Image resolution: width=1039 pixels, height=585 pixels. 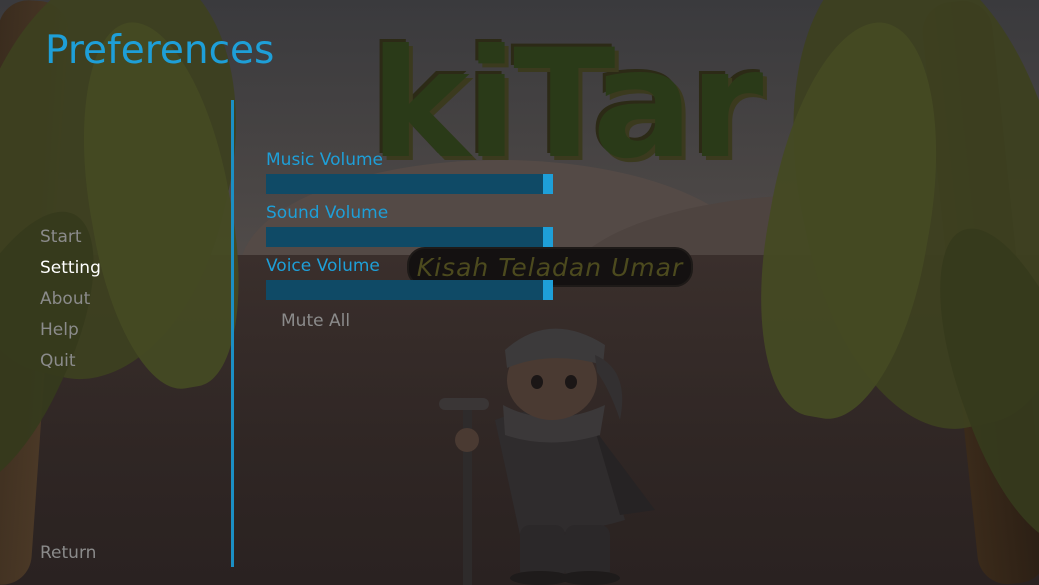 I want to click on page-title: Preferences, so click(x=160, y=50).